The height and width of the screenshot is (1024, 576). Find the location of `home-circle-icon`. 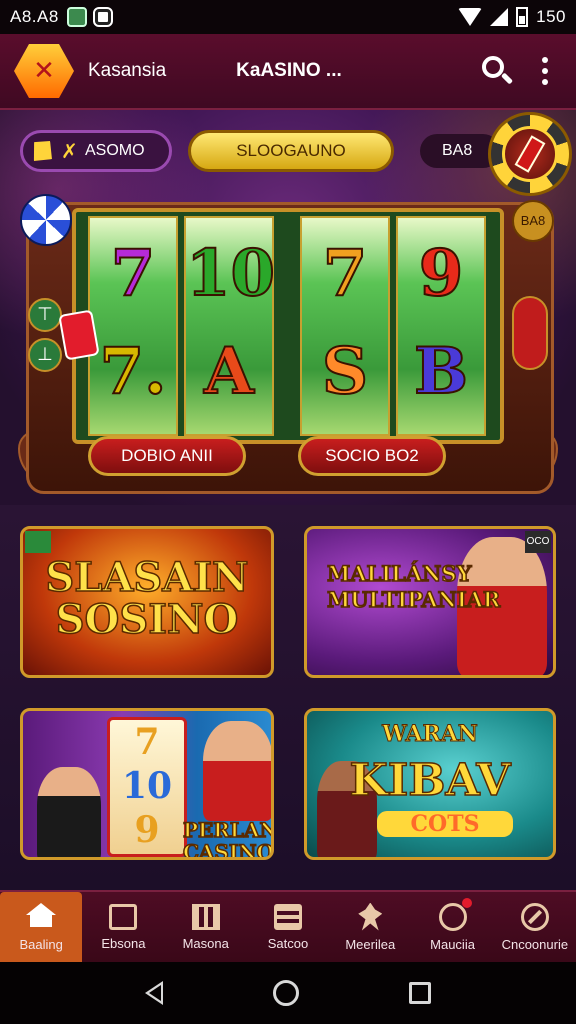

home-circle-icon is located at coordinates (286, 993).